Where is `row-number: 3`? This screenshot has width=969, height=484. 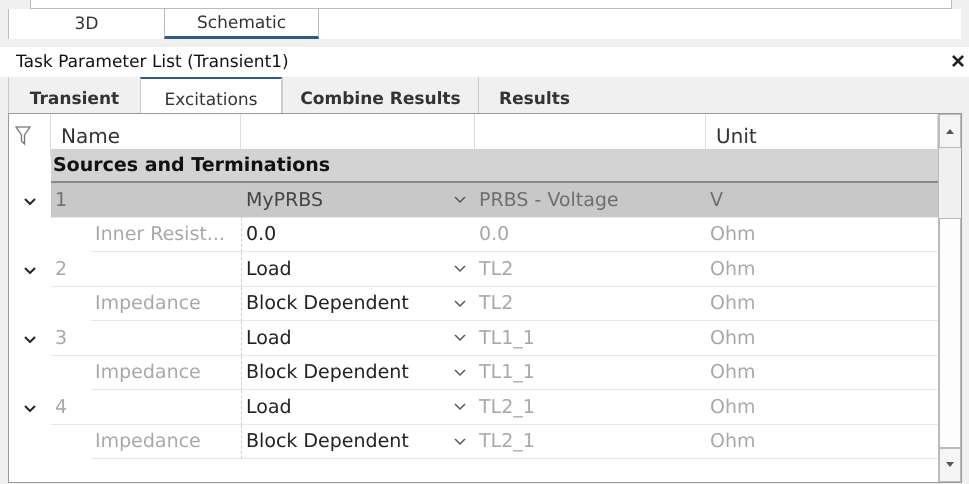
row-number: 3 is located at coordinates (61, 337).